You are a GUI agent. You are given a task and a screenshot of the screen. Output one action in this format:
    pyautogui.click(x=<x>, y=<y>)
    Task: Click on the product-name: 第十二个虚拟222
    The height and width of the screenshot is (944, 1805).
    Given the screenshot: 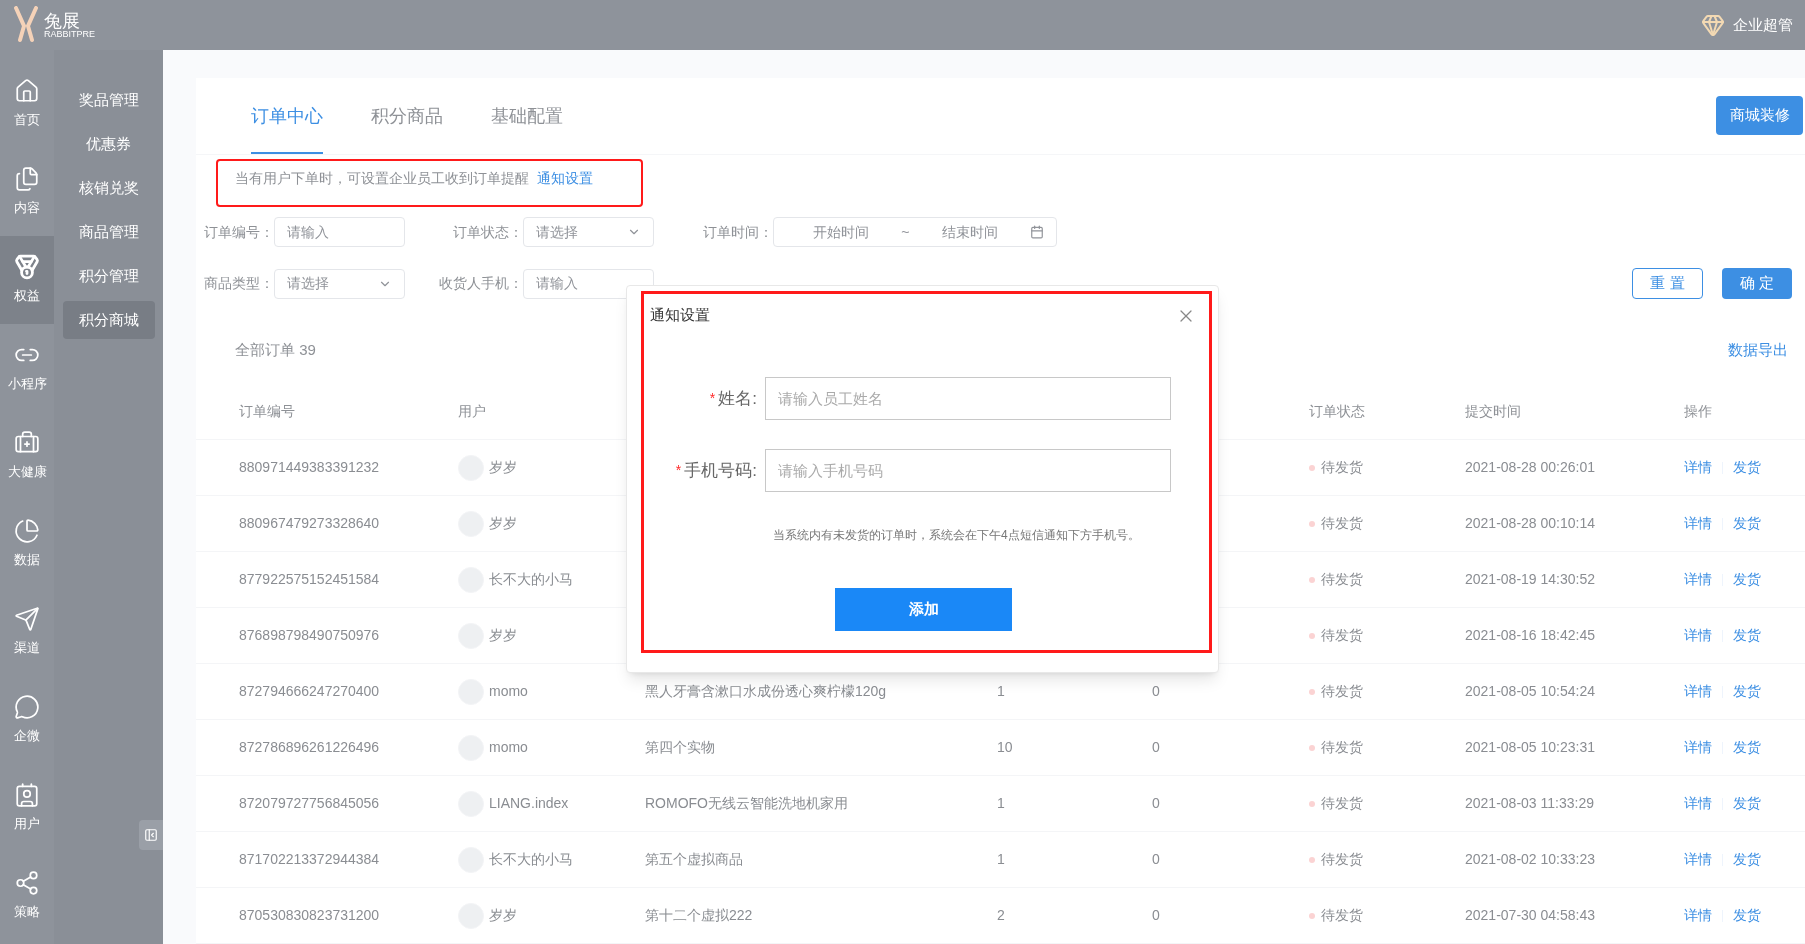 What is the action you would take?
    pyautogui.click(x=699, y=915)
    